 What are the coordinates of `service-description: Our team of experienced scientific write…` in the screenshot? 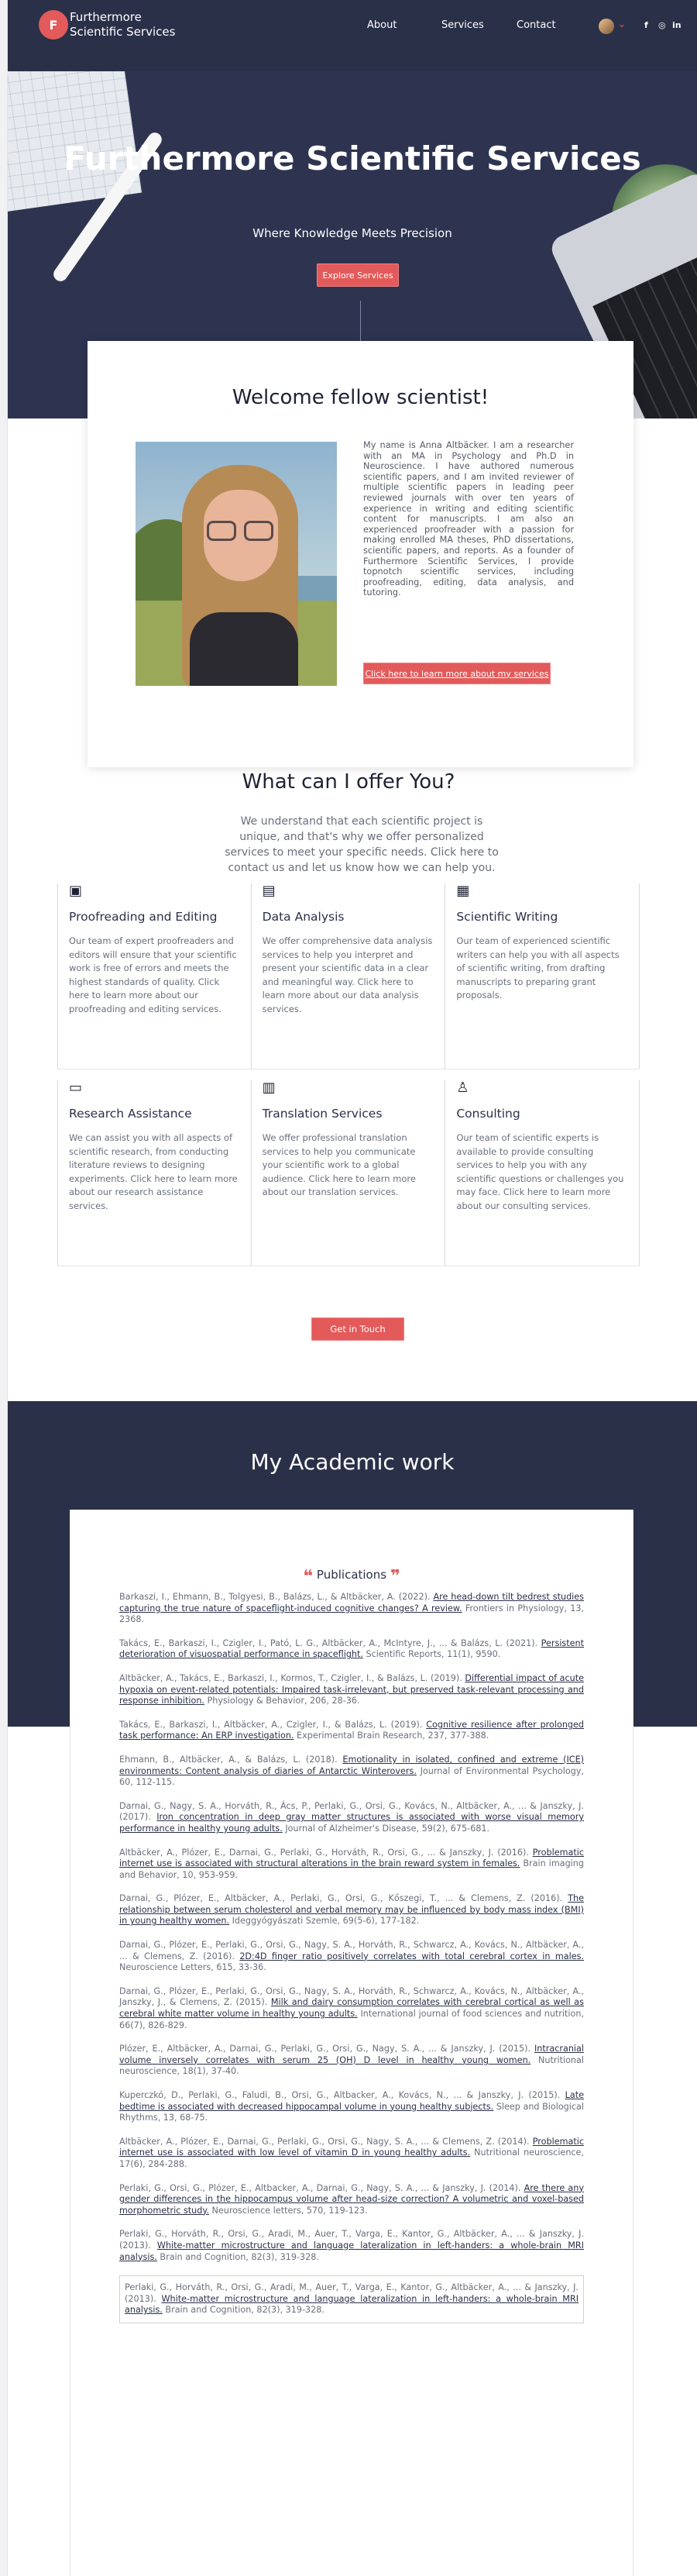 It's located at (538, 967).